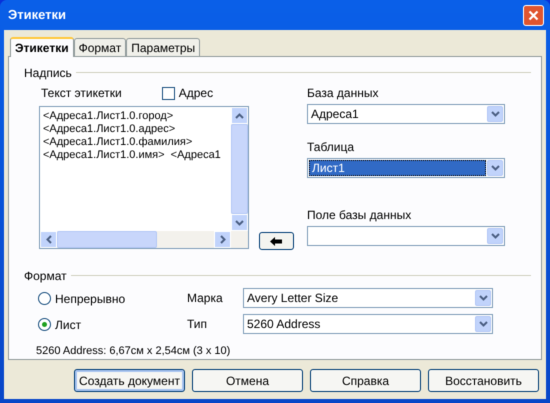 This screenshot has width=550, height=403. I want to click on close-button, so click(533, 15).